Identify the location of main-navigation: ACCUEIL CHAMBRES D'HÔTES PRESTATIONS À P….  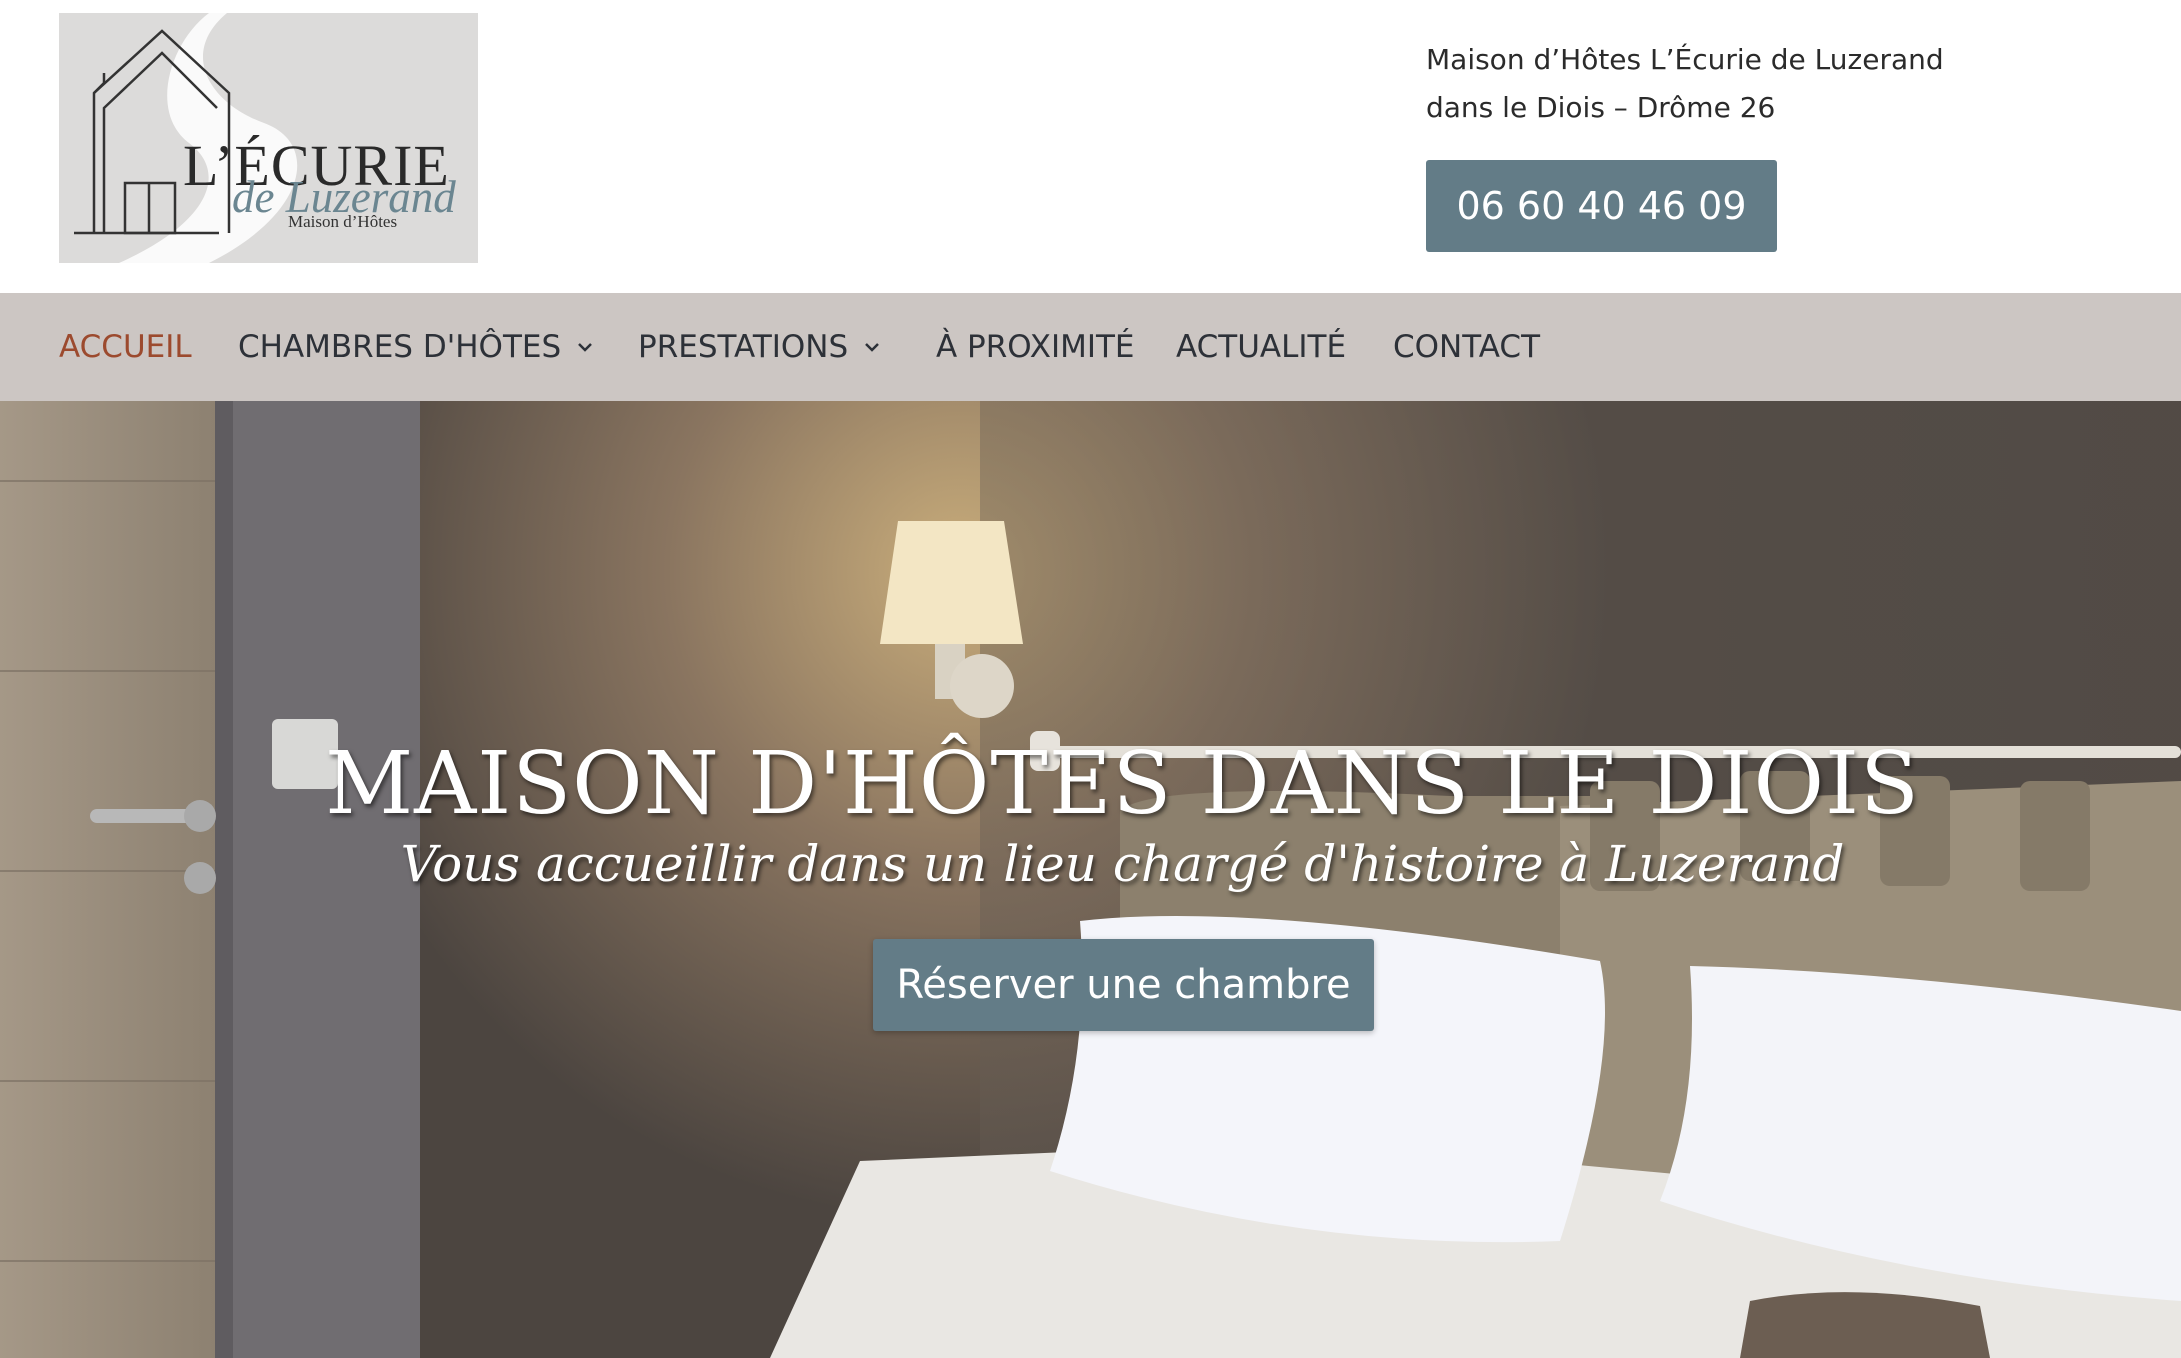
(1090, 347).